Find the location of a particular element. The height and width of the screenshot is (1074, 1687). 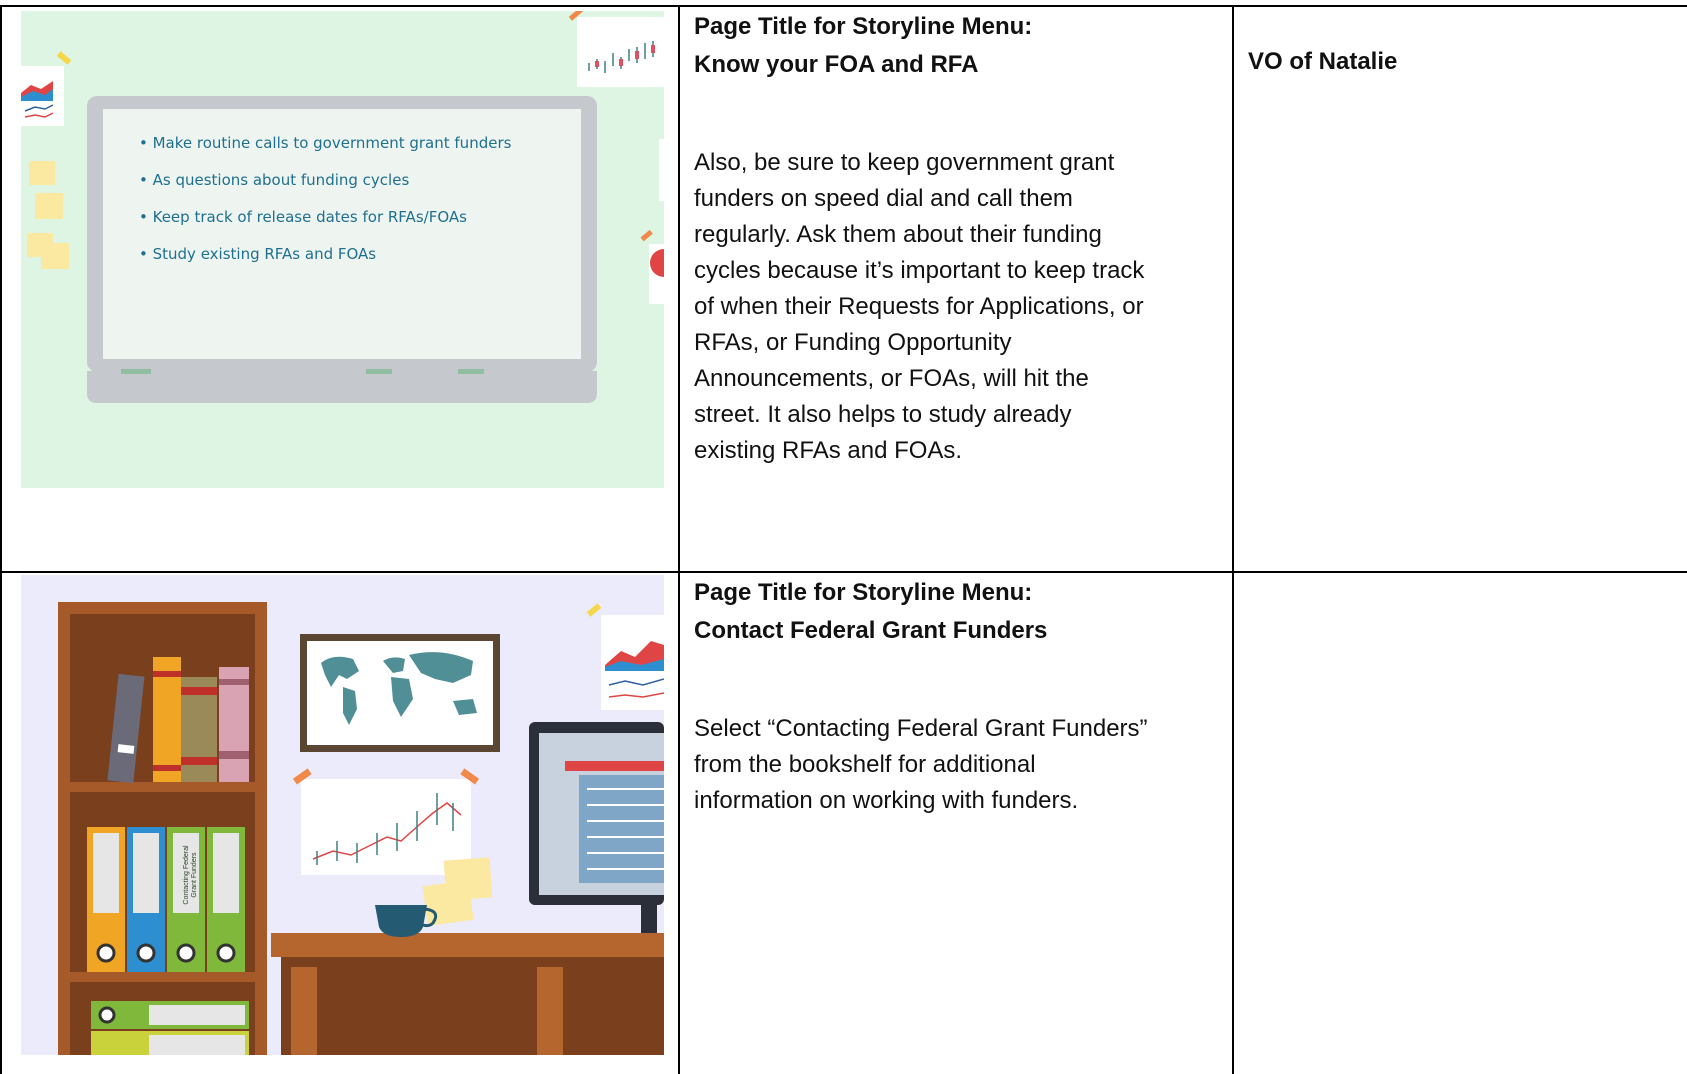

slide-bullet-item: • As questions about funding cycles is located at coordinates (274, 180).